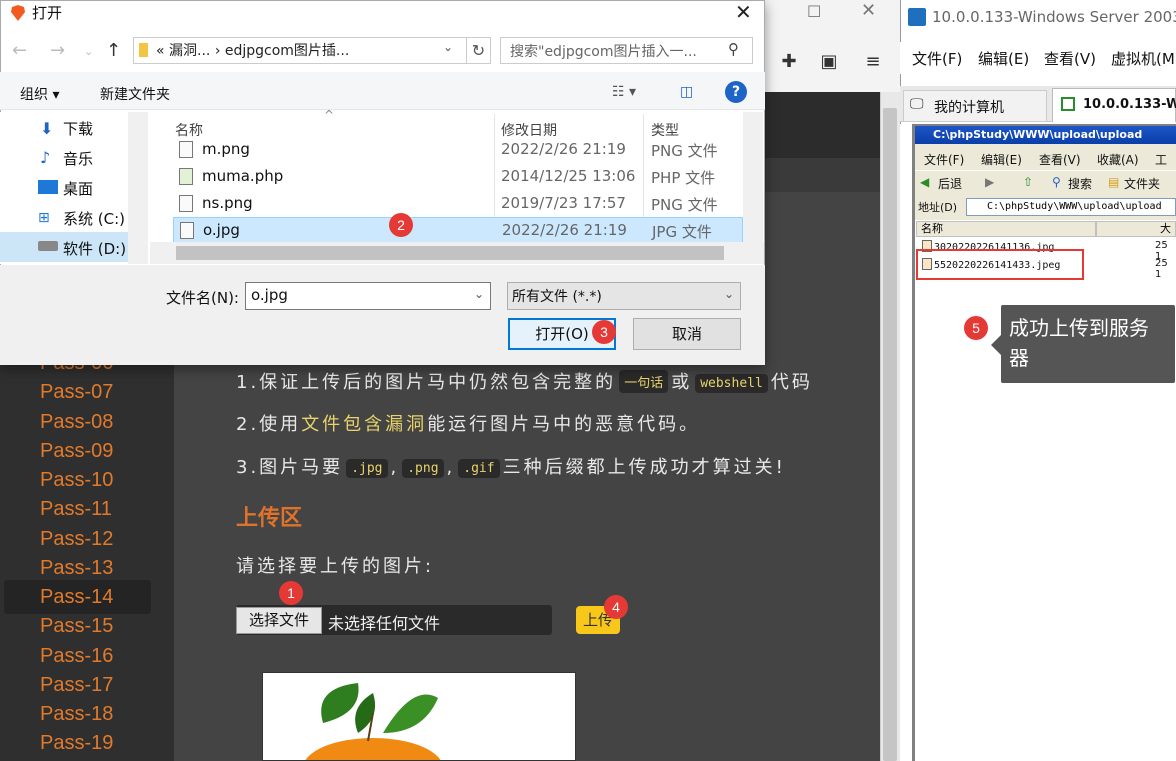  I want to click on desktop-icon, so click(48, 187).